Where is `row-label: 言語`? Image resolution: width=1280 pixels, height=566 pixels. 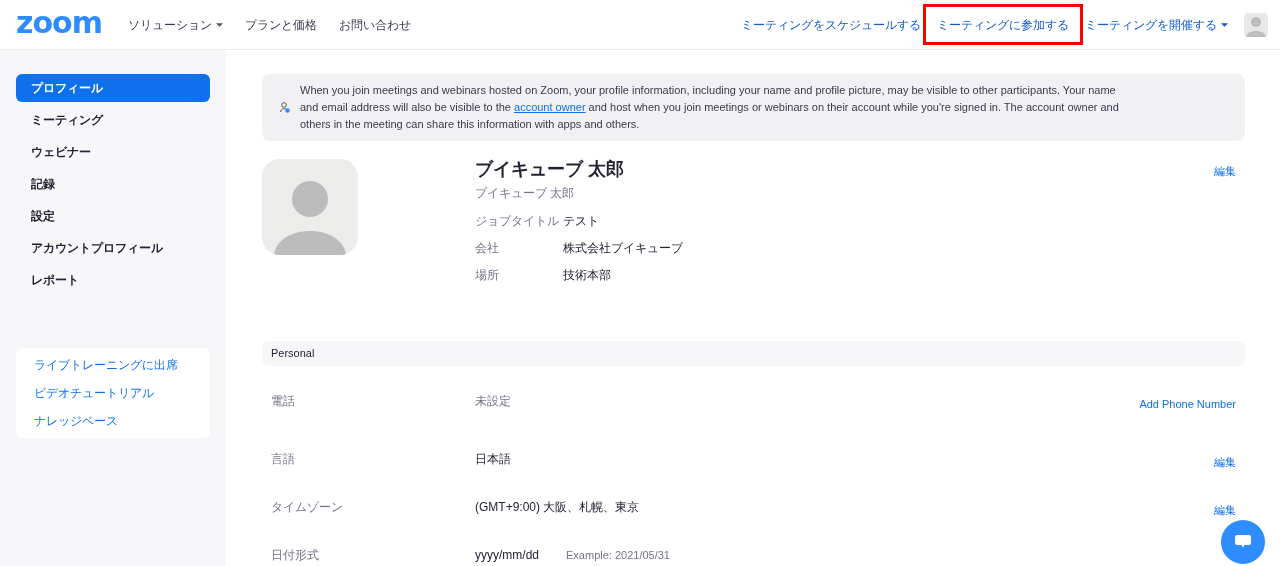 row-label: 言語 is located at coordinates (283, 458).